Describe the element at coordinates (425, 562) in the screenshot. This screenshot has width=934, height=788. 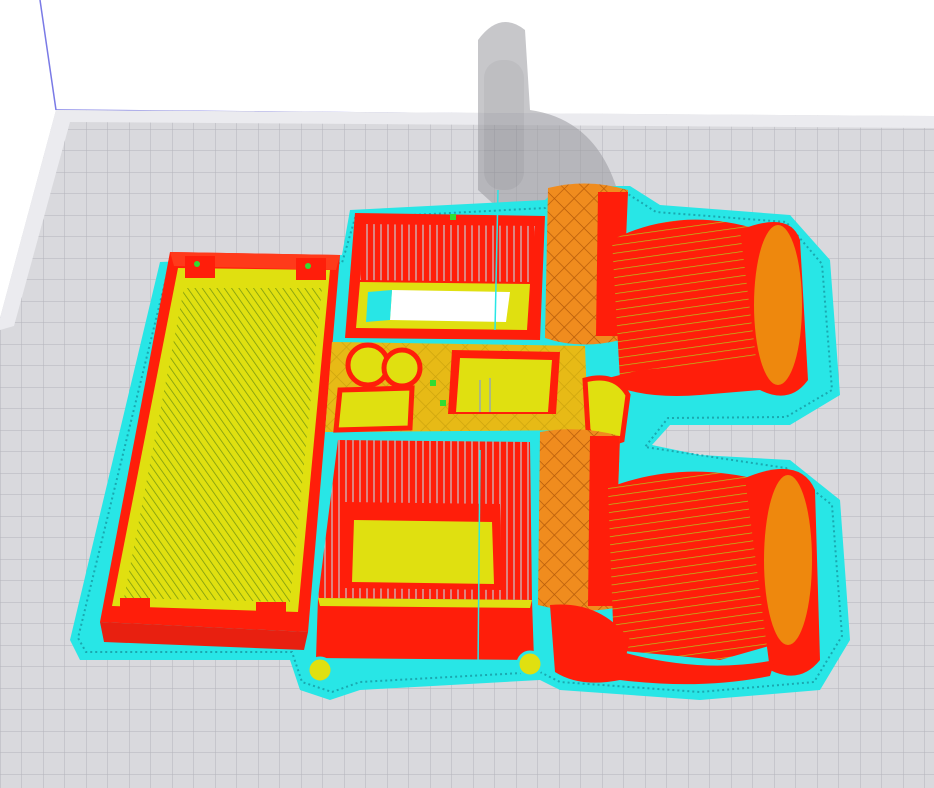
I see `box-bottom-middle` at that location.